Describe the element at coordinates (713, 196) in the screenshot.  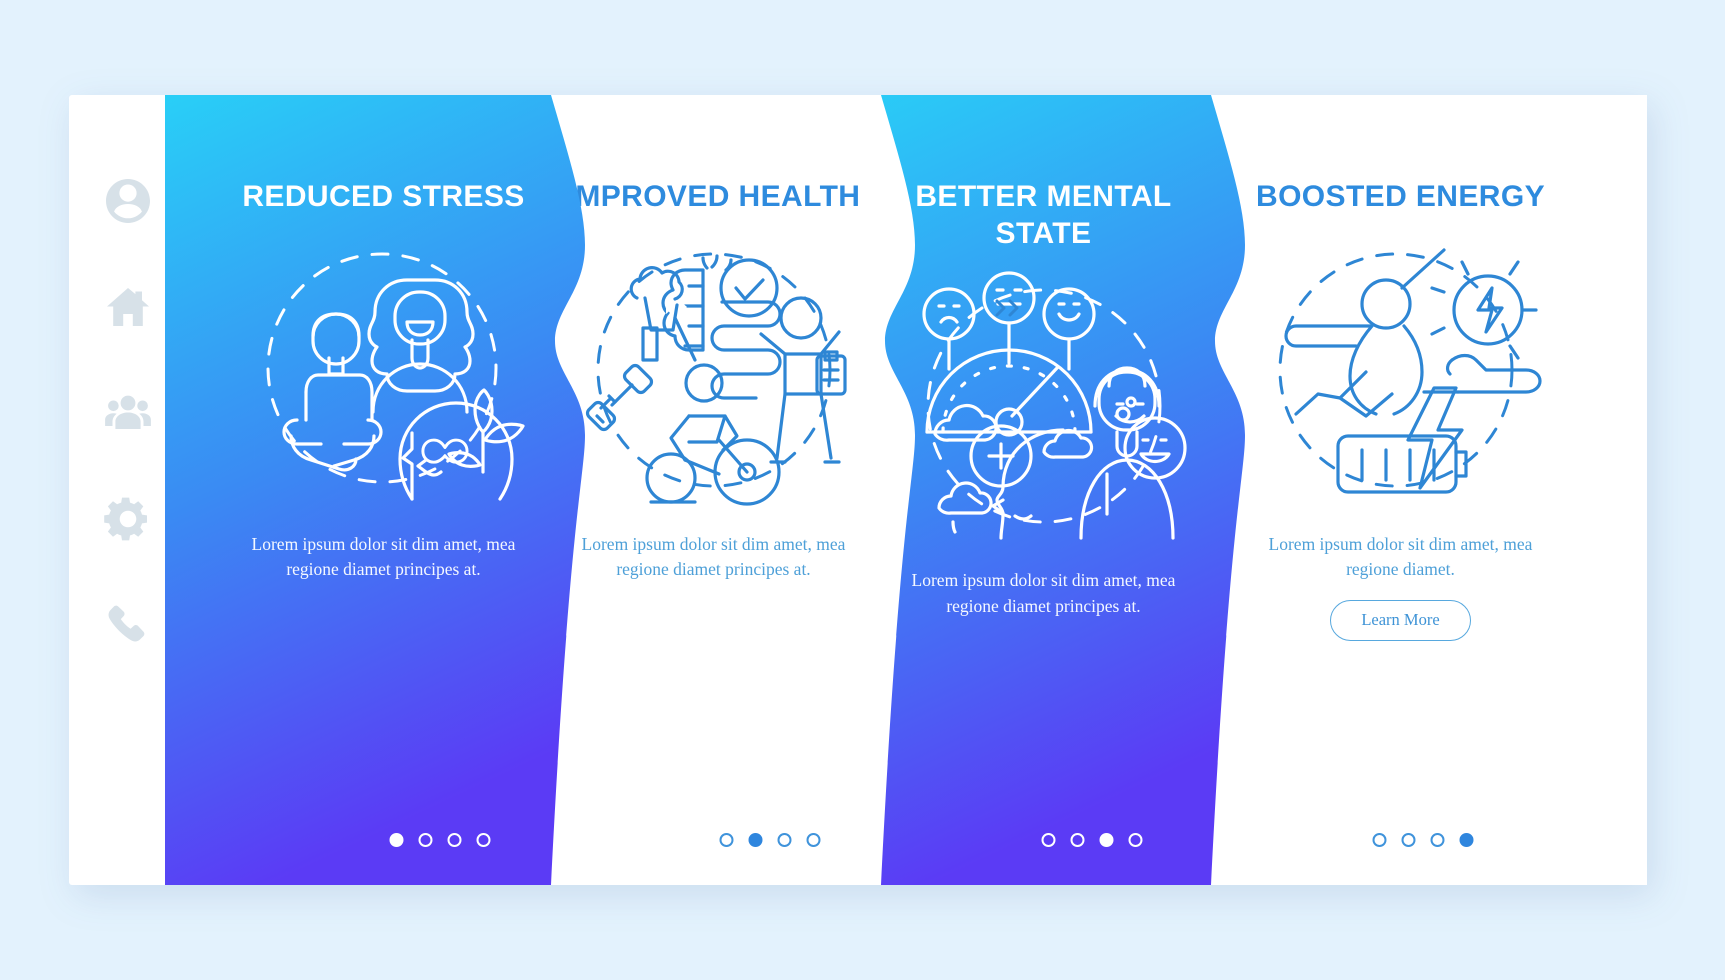
I see `panel-title: IMPROVED HEALTH` at that location.